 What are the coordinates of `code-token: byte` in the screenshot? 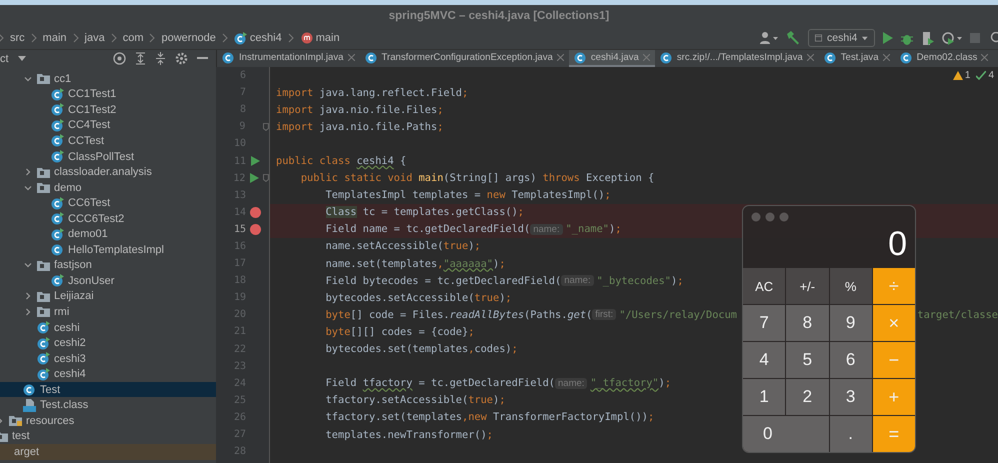 It's located at (338, 332).